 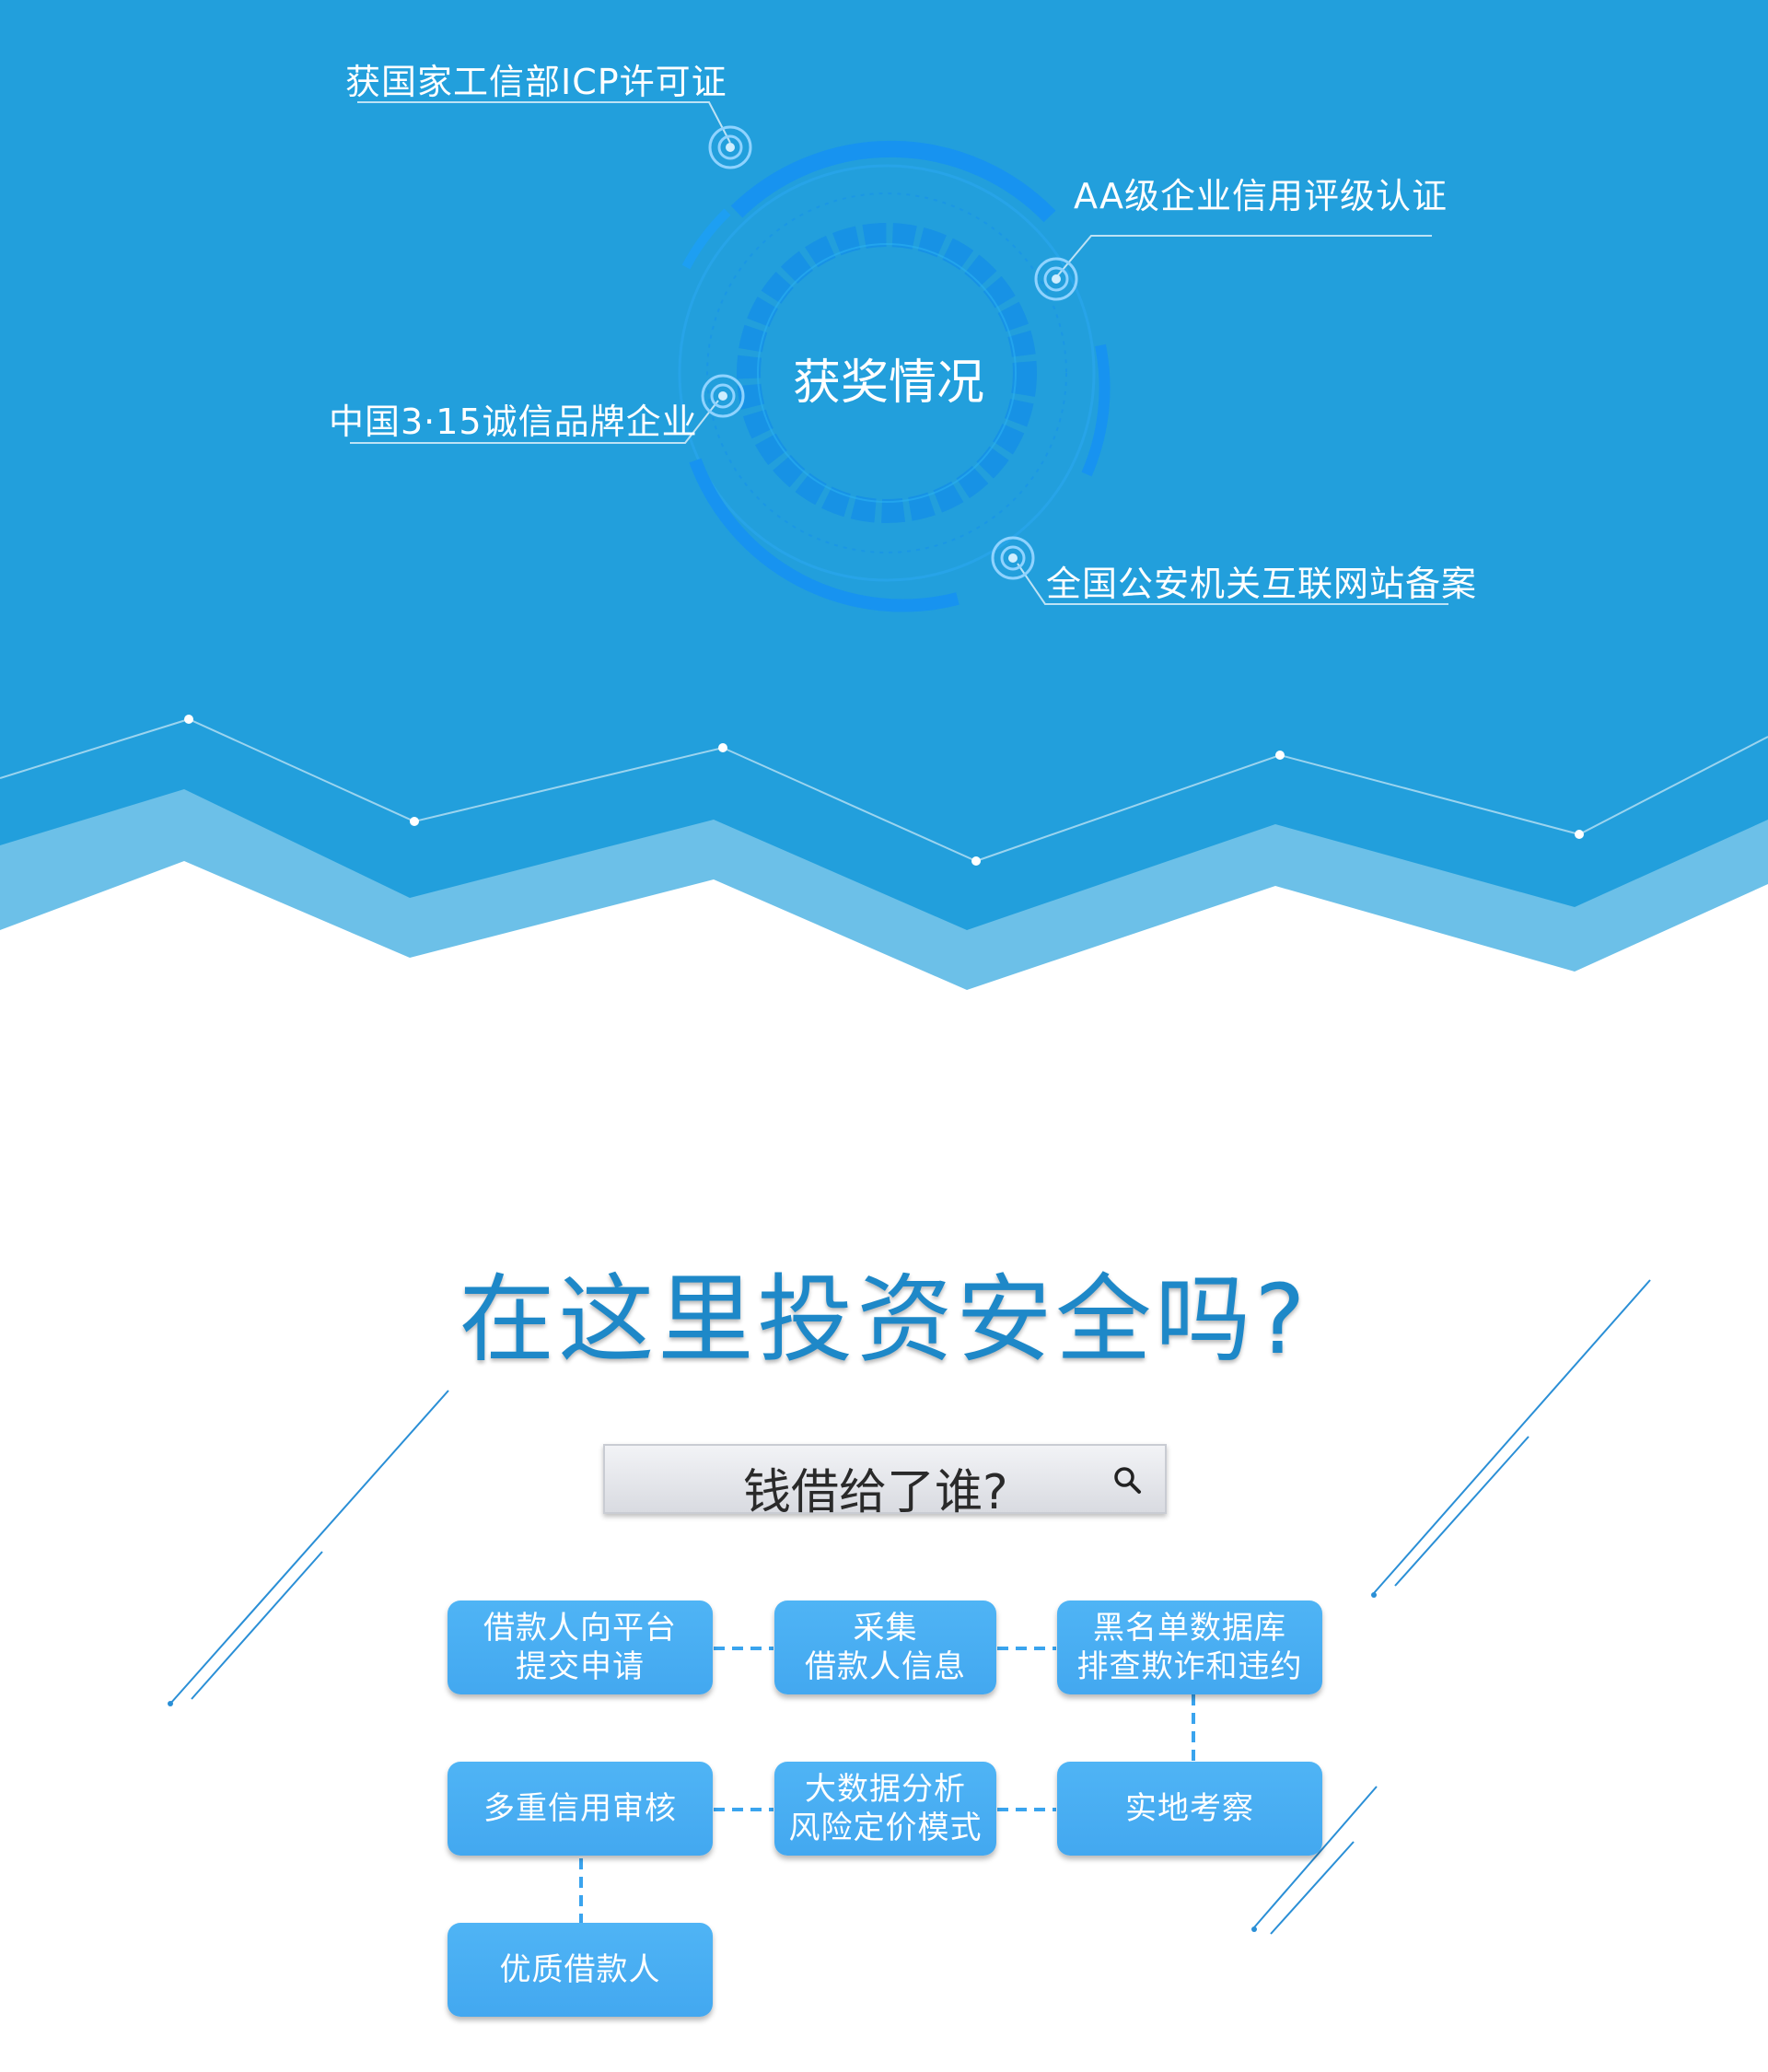 I want to click on search-text: 钱借给了谁?, so click(x=875, y=1492).